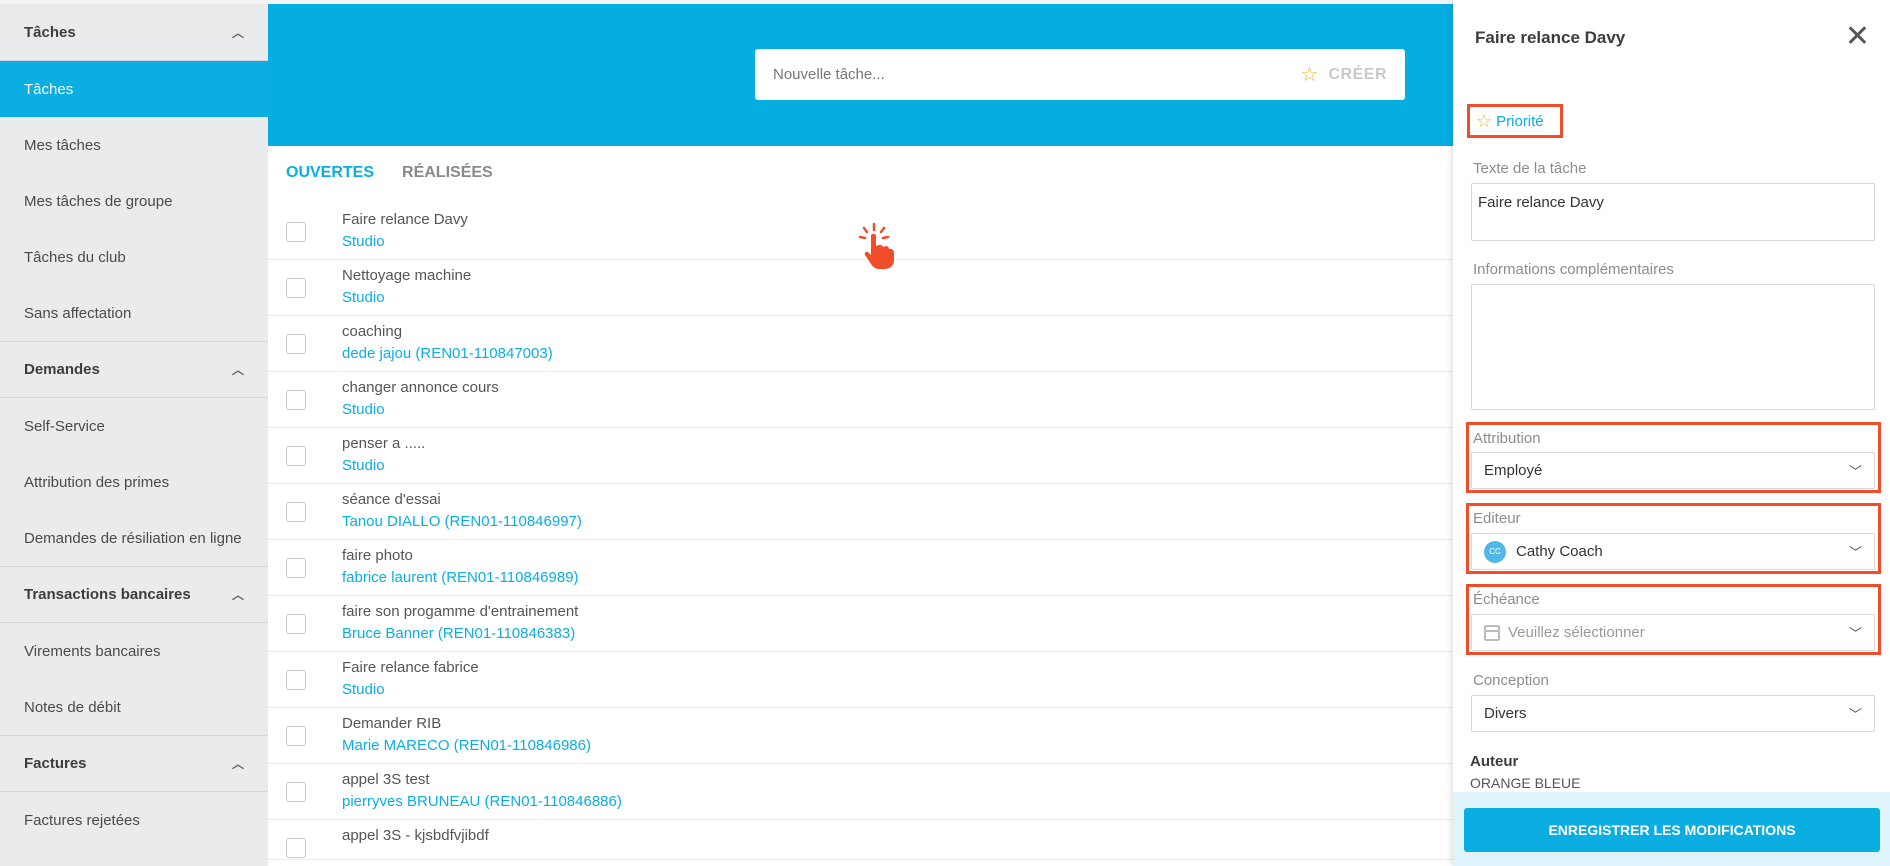  I want to click on task-title: appel 3S test, so click(386, 779).